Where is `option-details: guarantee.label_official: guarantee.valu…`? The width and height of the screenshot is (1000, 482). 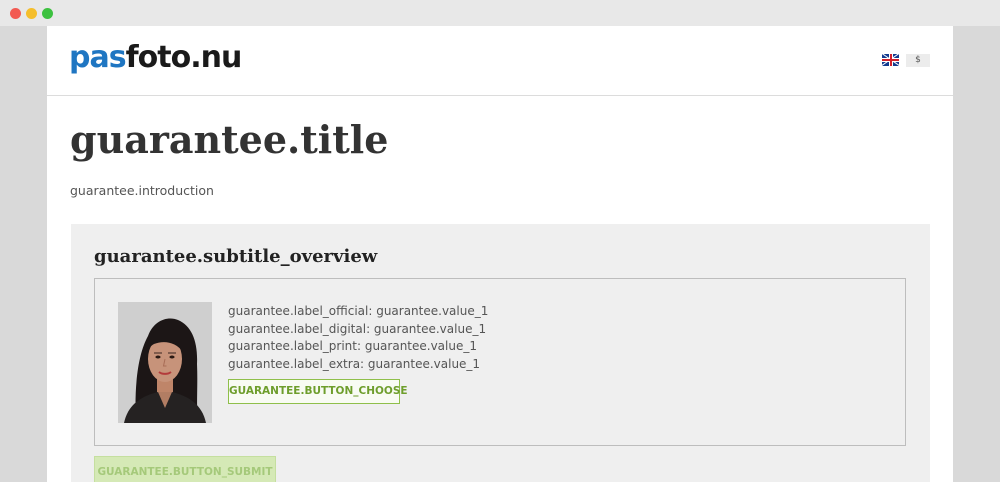 option-details: guarantee.label_official: guarantee.valu… is located at coordinates (358, 338).